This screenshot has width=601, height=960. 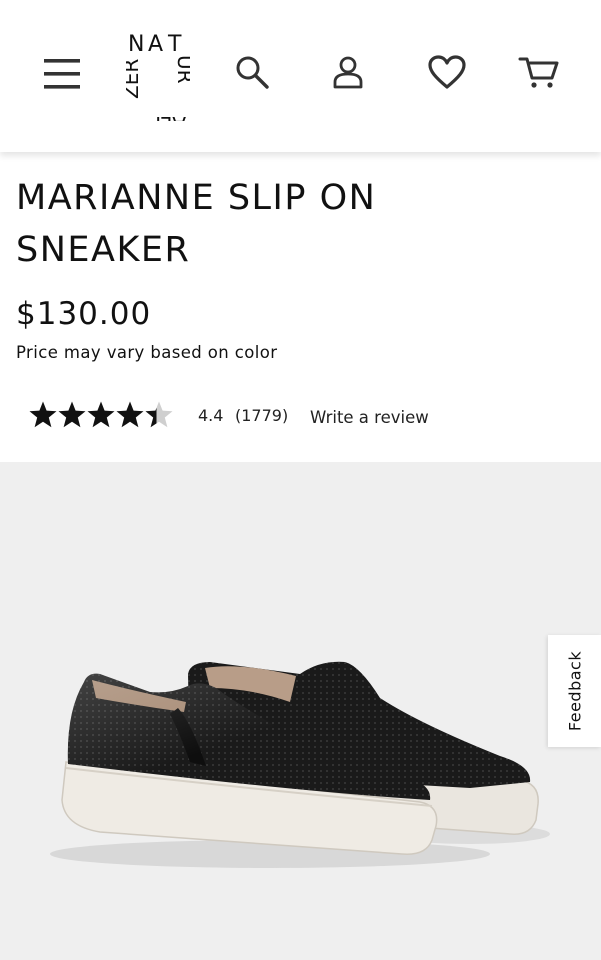 I want to click on svg-text: ZER, so click(x=134, y=79).